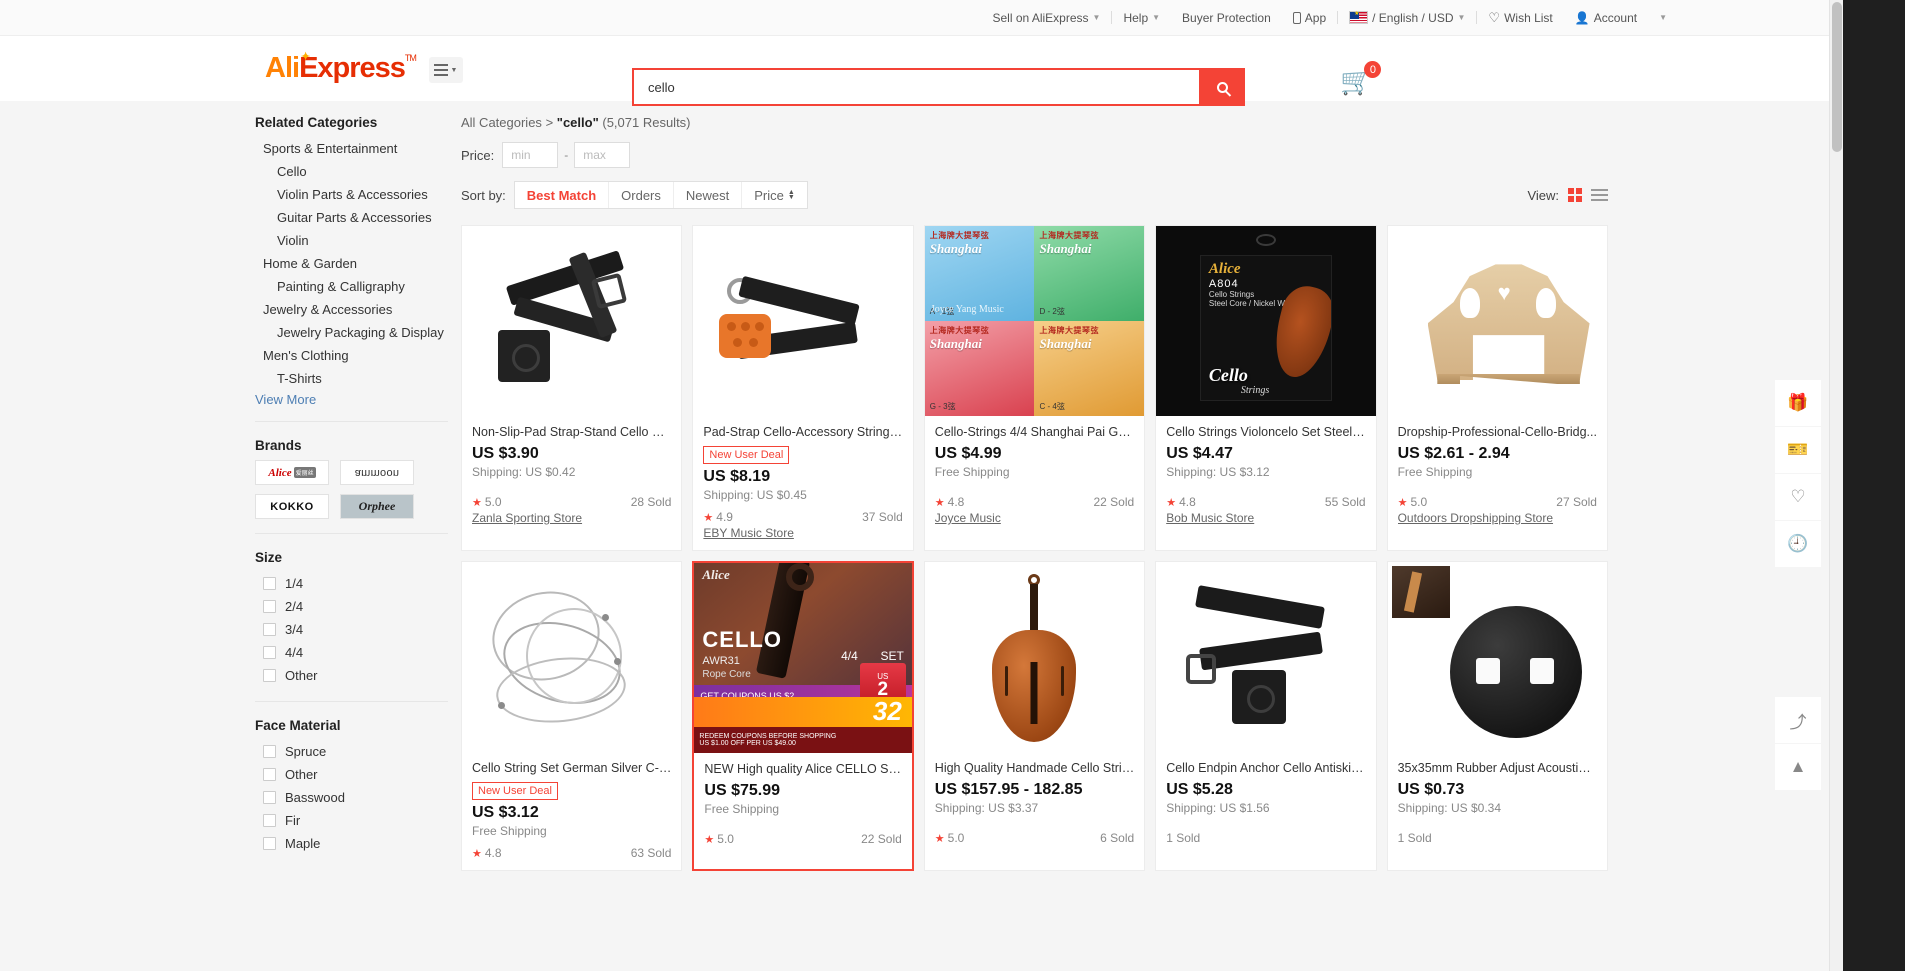 The width and height of the screenshot is (1905, 971). Describe the element at coordinates (641, 195) in the screenshot. I see `sort-option-orders: Orders` at that location.